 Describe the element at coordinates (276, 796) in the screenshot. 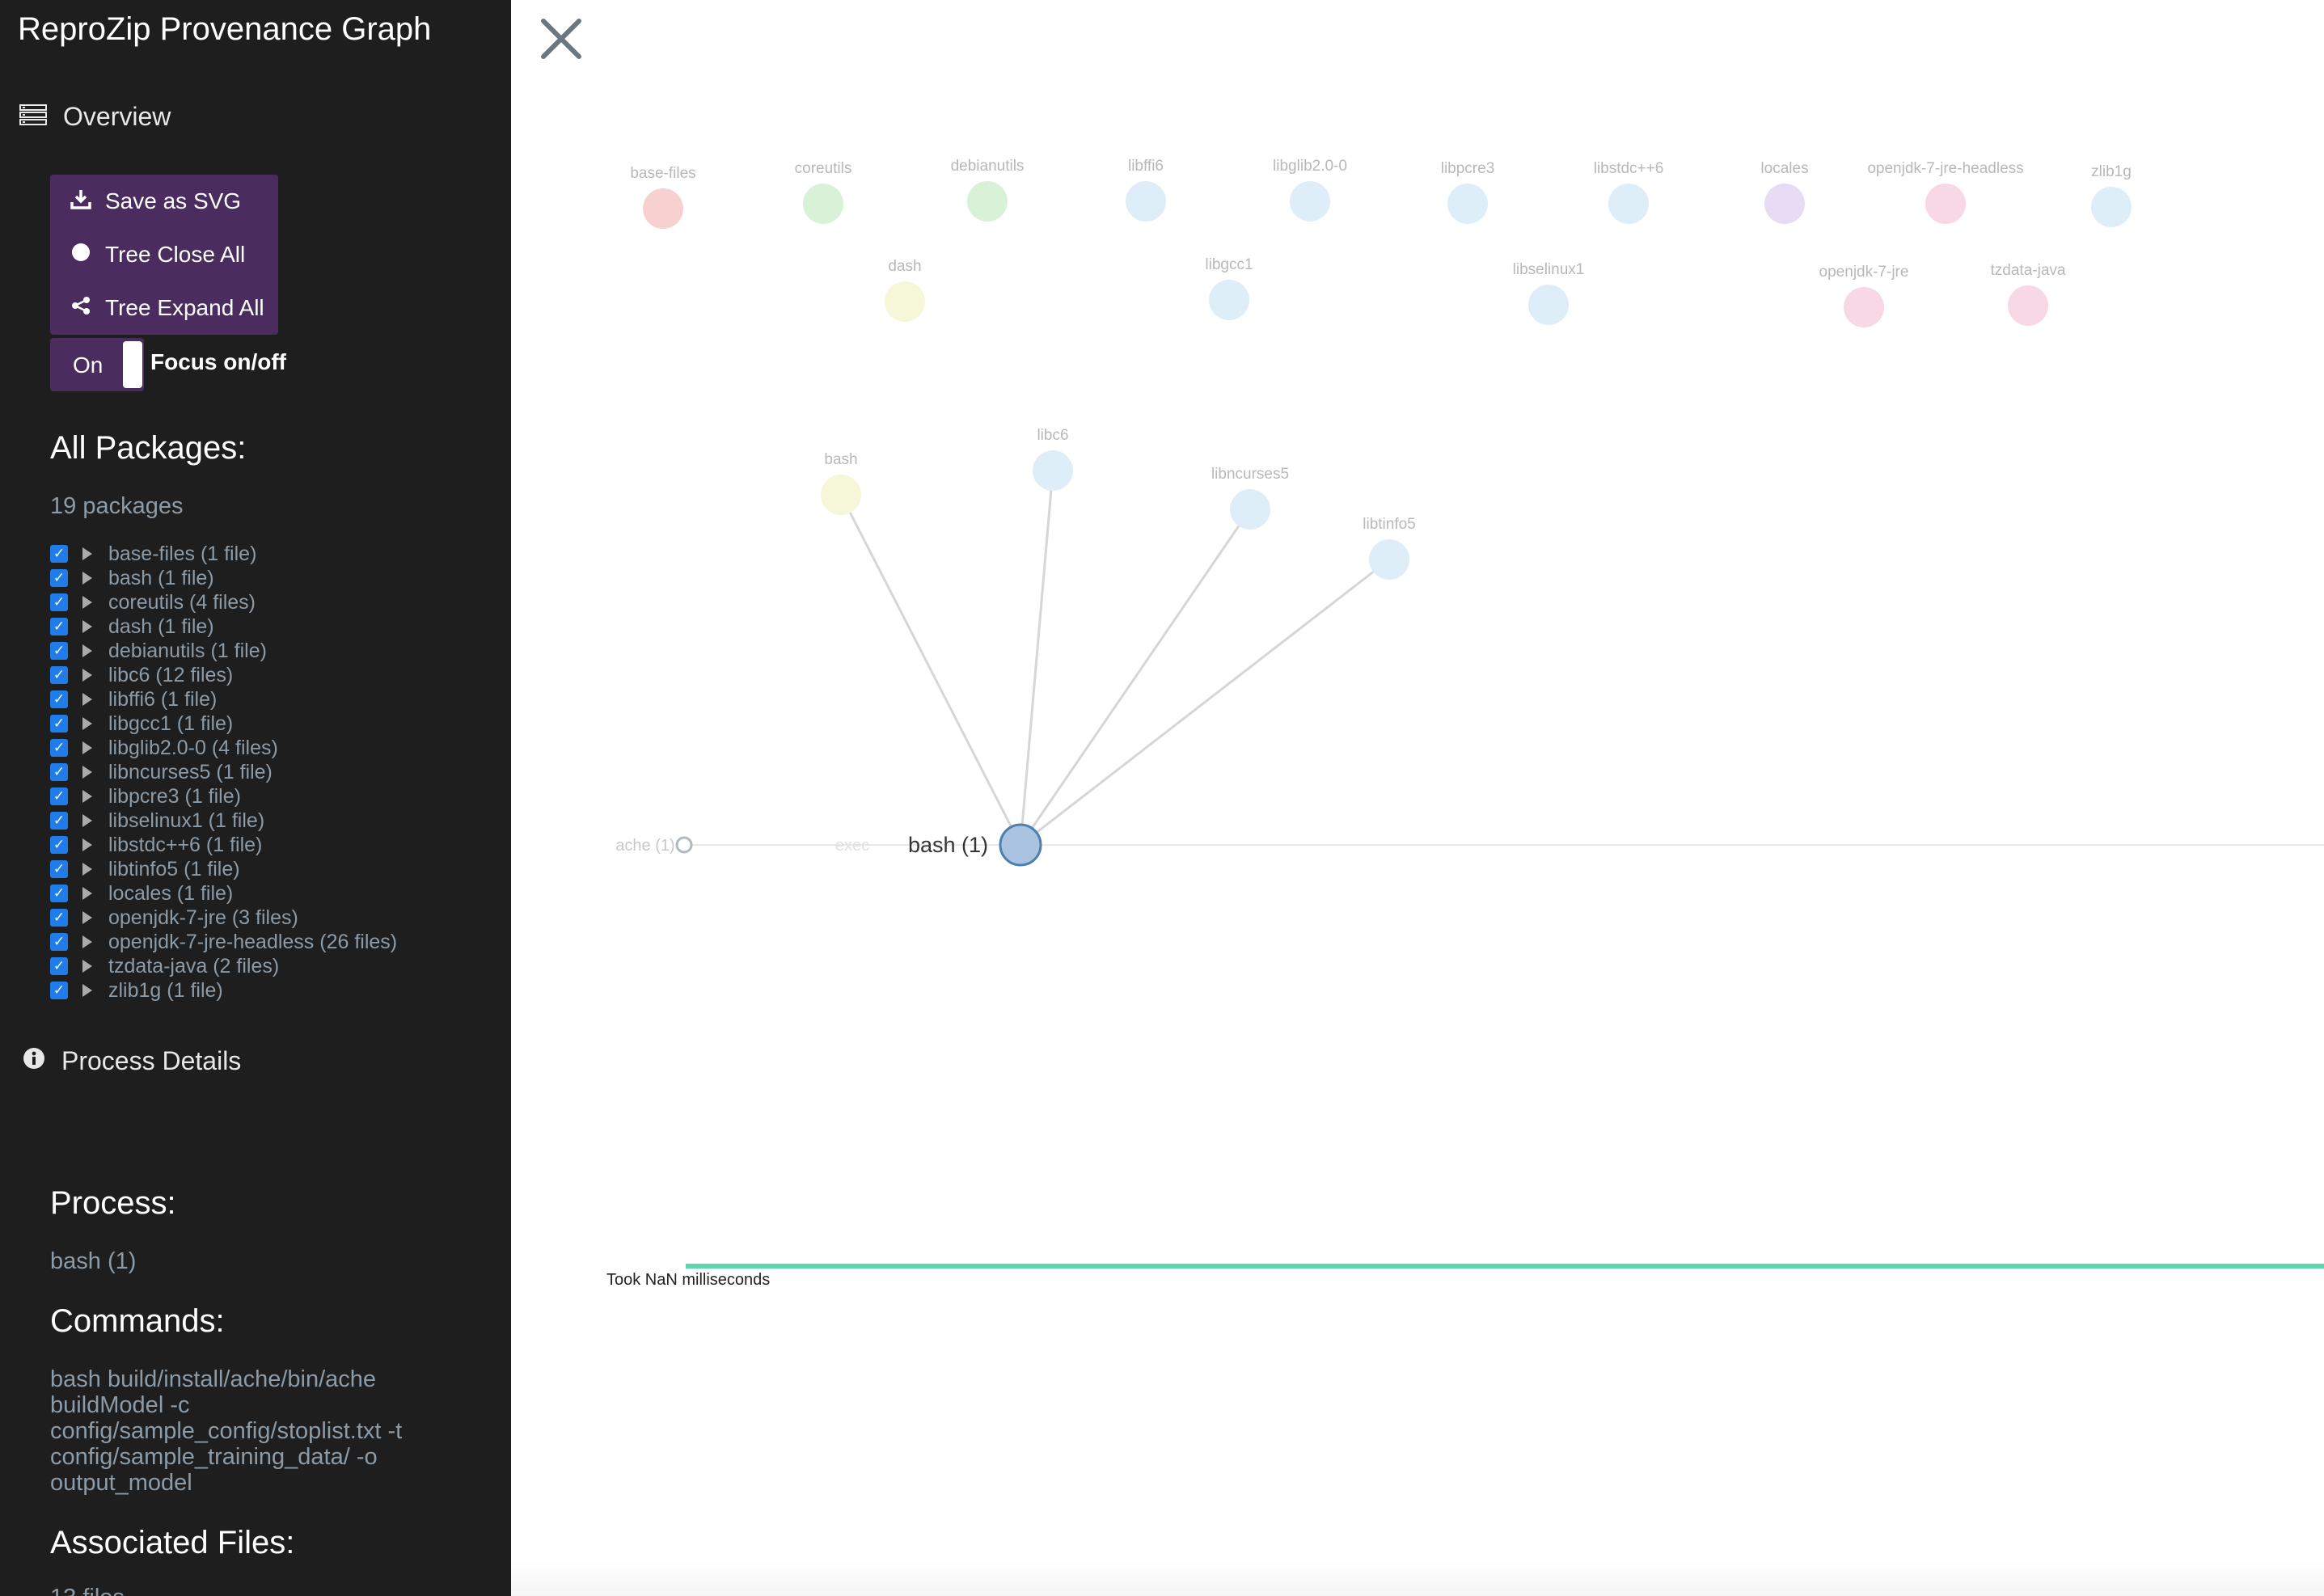

I see `package-list-item: ✓ libpcre3 (1 file)` at that location.